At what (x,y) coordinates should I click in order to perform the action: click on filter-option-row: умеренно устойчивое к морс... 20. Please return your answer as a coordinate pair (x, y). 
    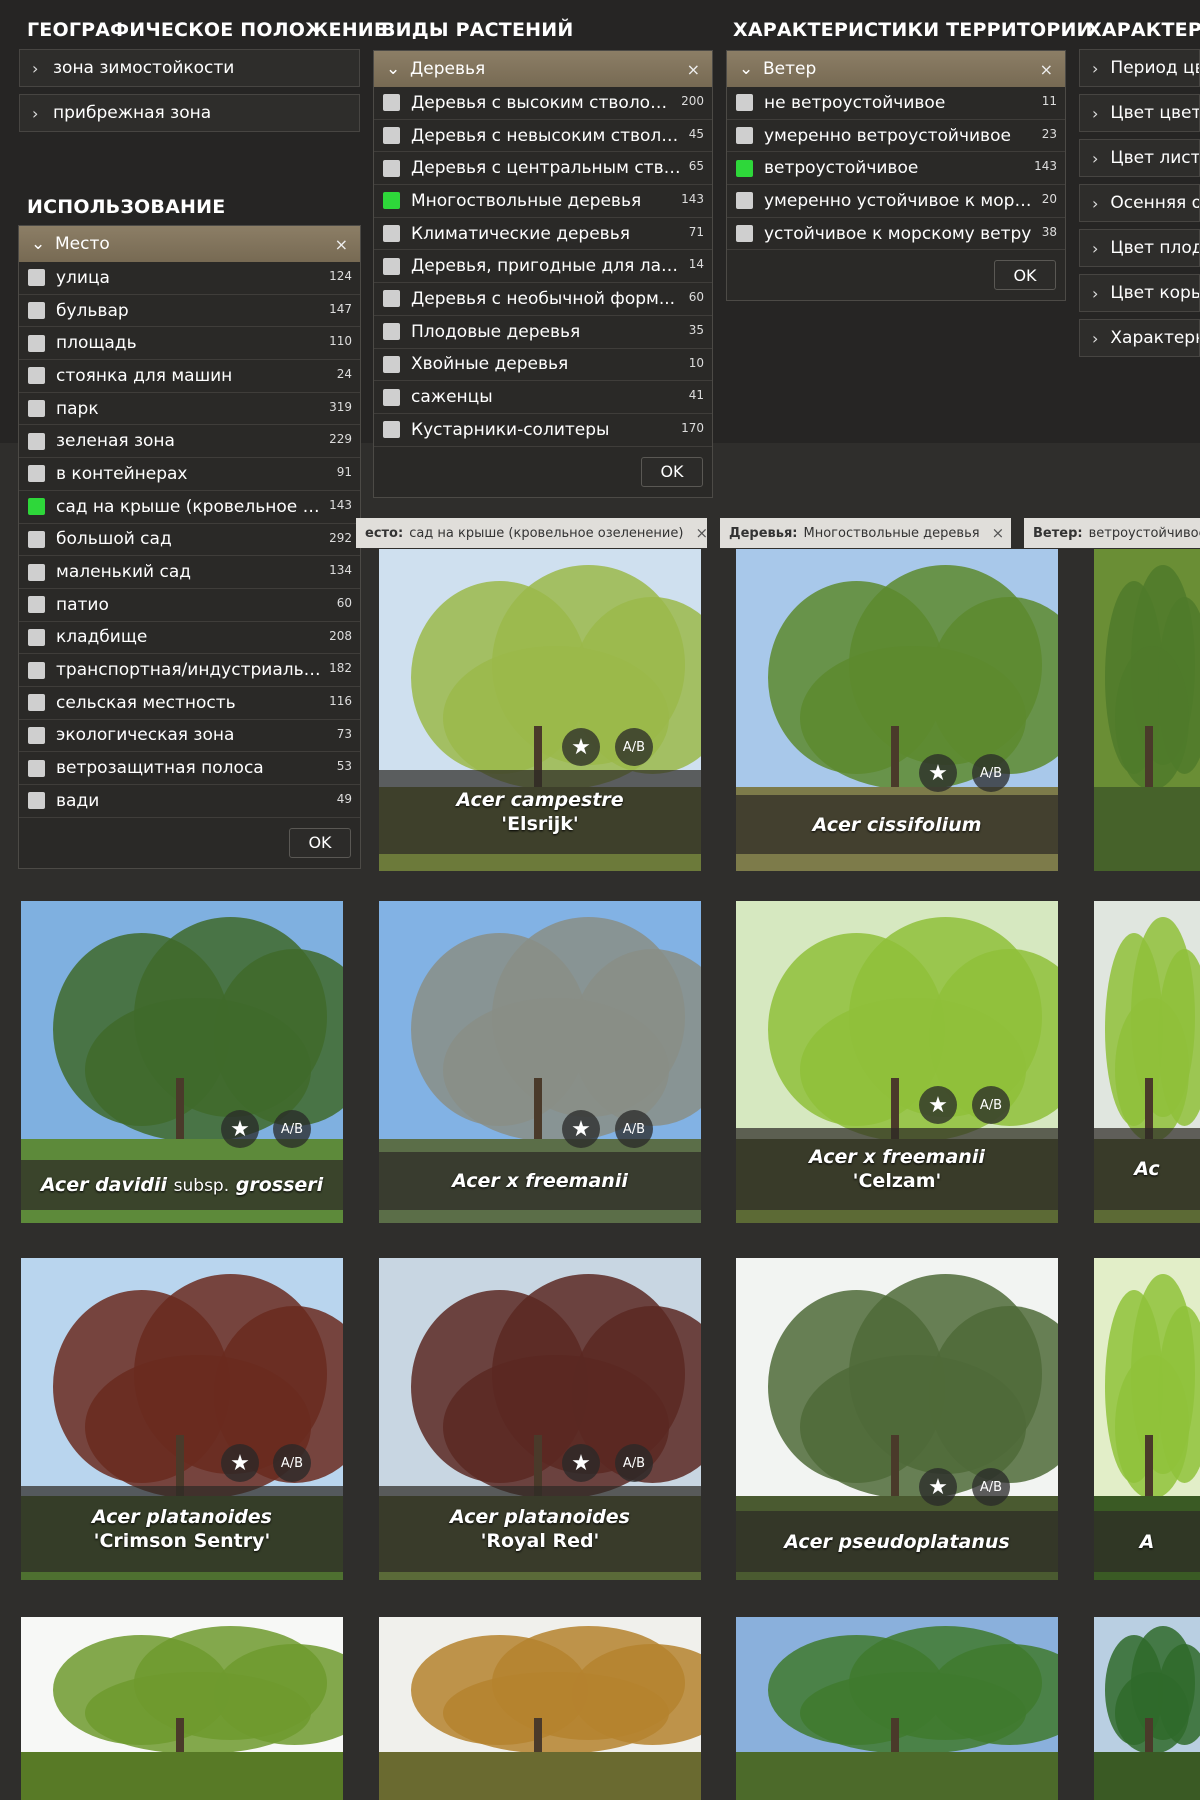
    Looking at the image, I should click on (896, 201).